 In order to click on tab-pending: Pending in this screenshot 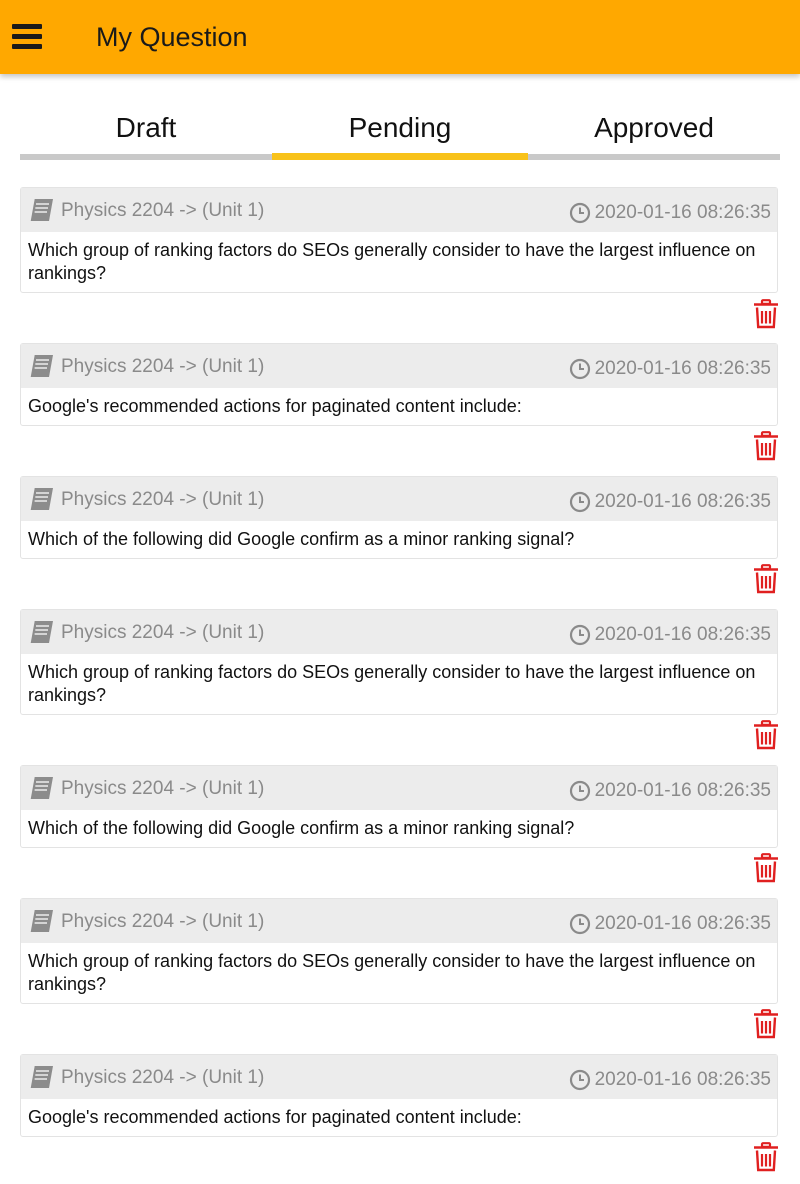, I will do `click(400, 130)`.